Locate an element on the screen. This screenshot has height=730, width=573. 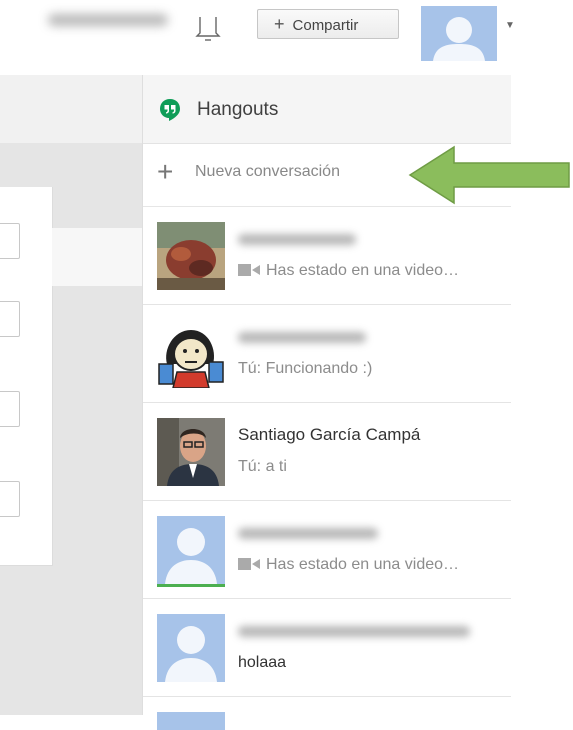
left-card-highlight is located at coordinates (97, 257).